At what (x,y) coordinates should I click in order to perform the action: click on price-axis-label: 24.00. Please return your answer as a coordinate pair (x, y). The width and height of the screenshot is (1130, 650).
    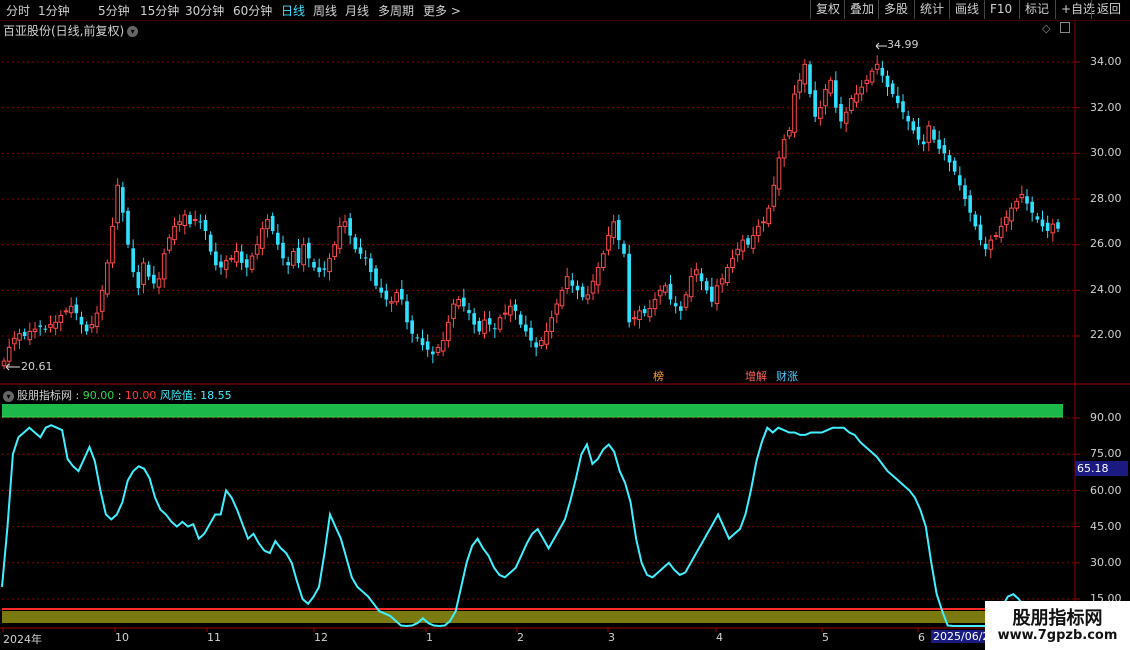
    Looking at the image, I should click on (1106, 289).